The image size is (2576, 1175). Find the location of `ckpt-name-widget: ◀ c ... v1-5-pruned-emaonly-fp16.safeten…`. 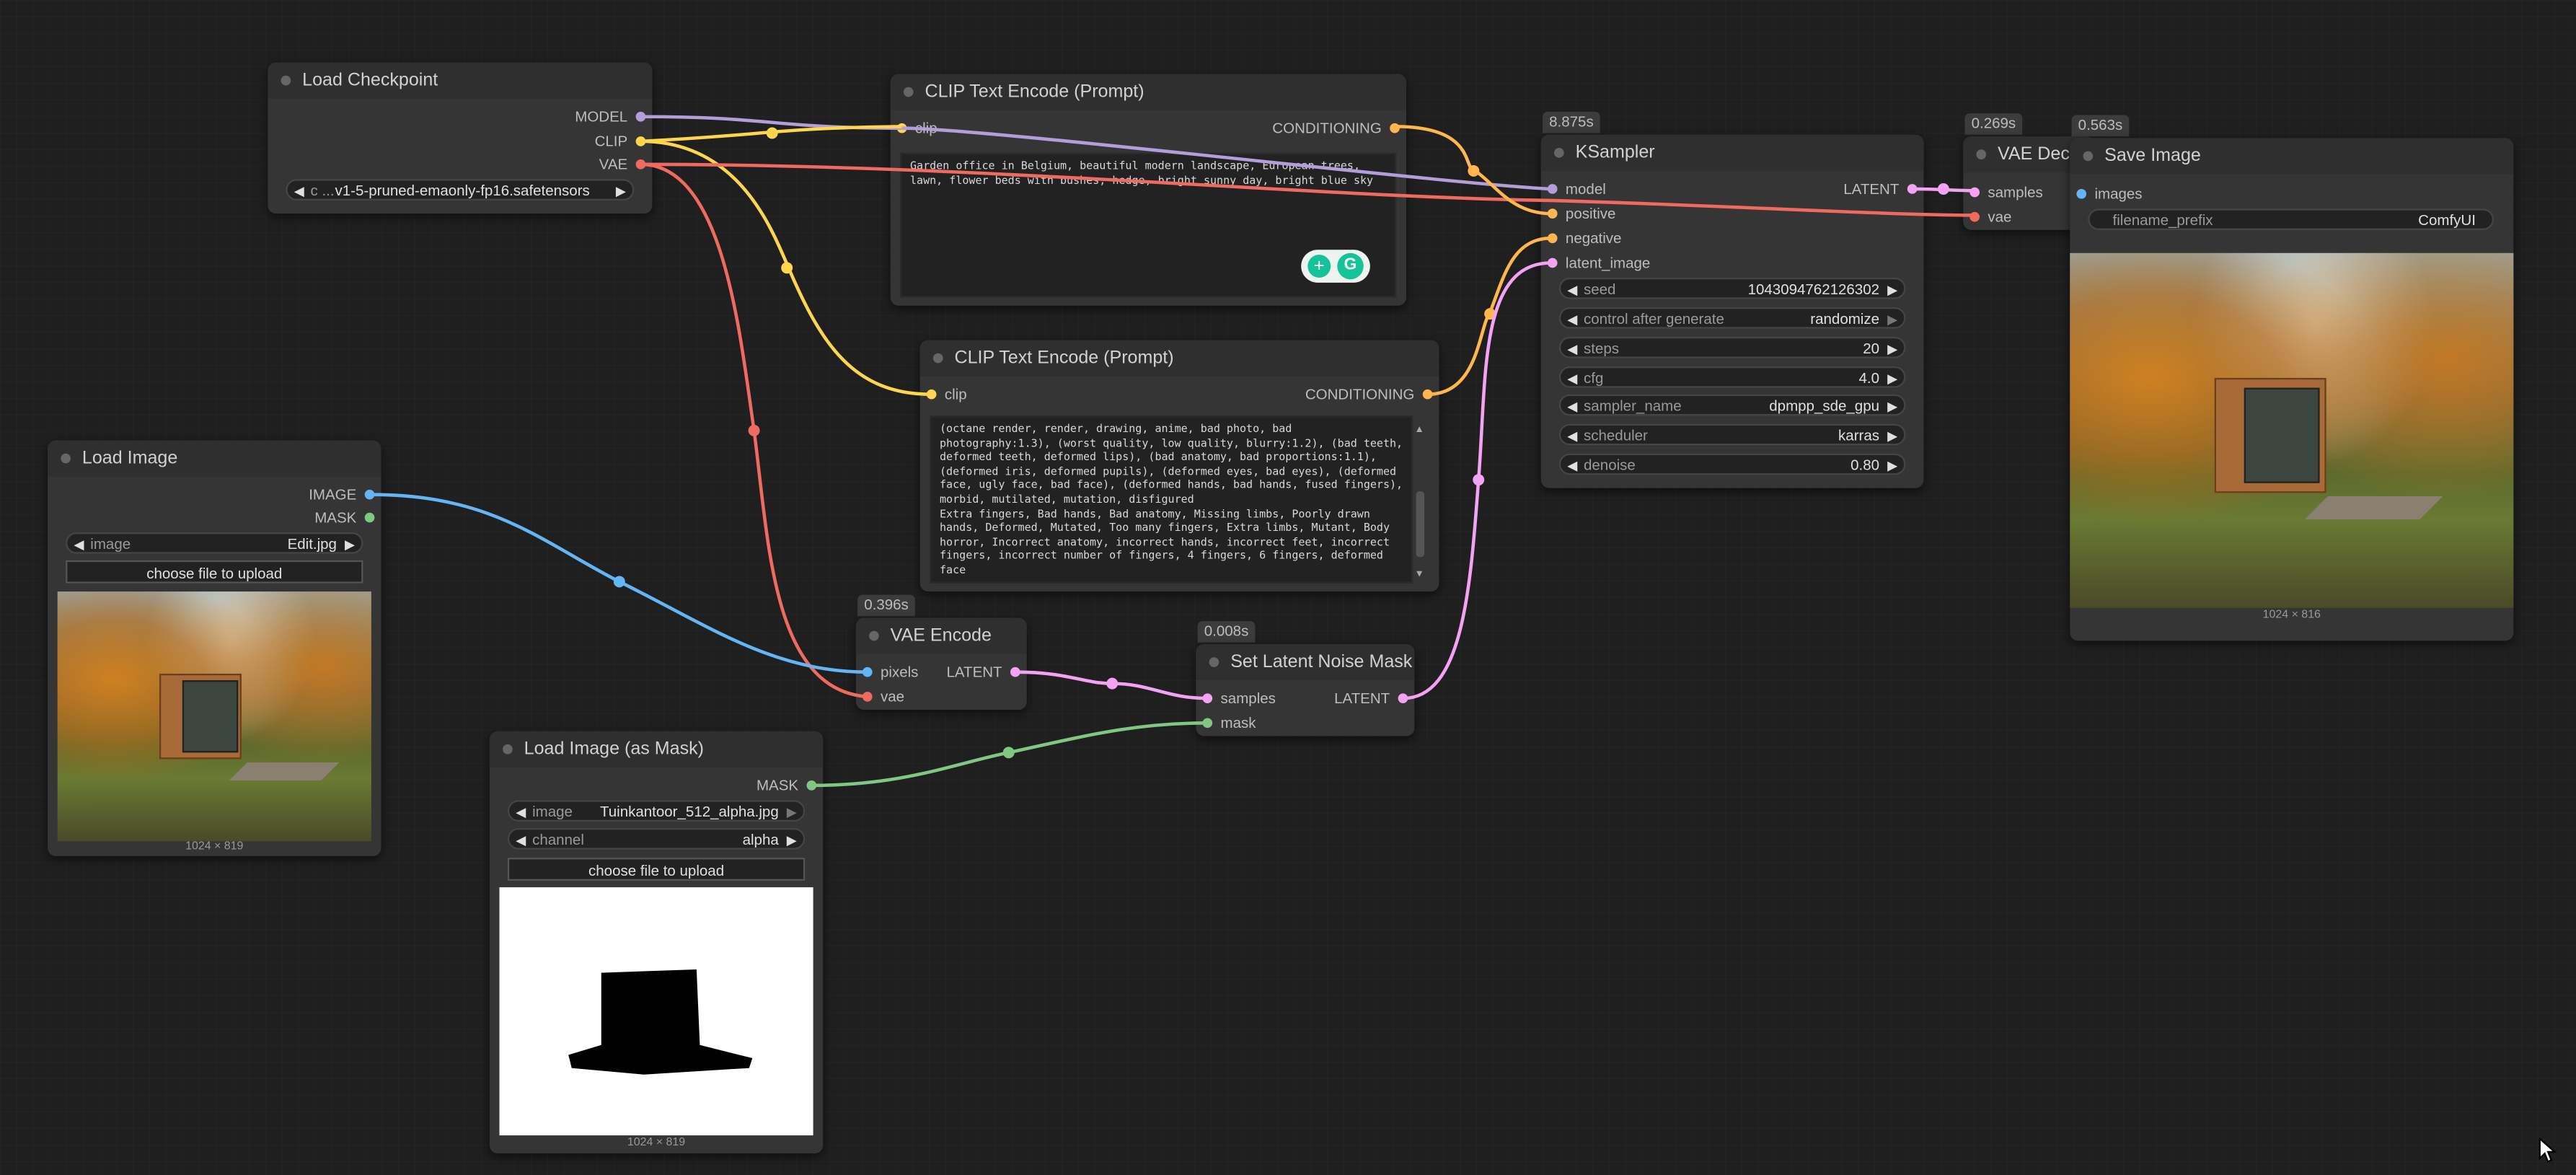

ckpt-name-widget: ◀ c ... v1-5-pruned-emaonly-fp16.safeten… is located at coordinates (460, 191).